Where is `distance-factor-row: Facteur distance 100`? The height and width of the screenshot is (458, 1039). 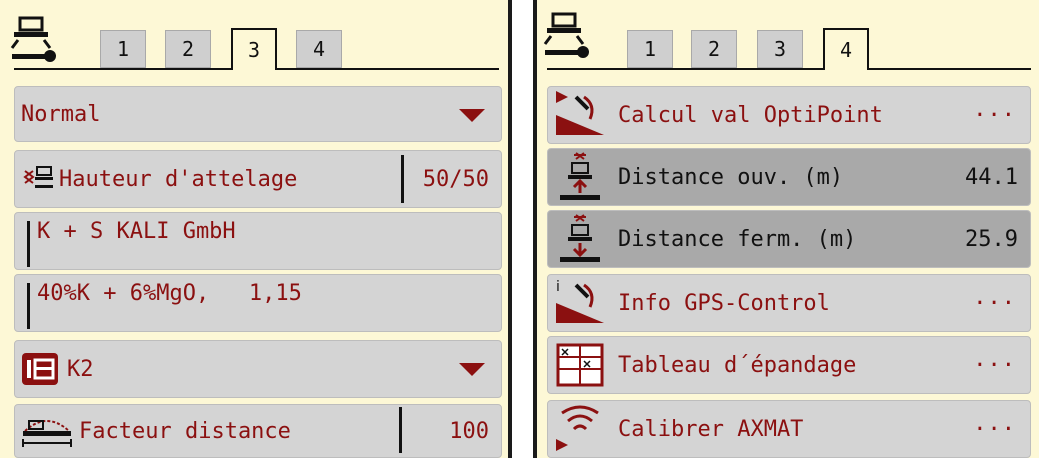 distance-factor-row: Facteur distance 100 is located at coordinates (258, 431).